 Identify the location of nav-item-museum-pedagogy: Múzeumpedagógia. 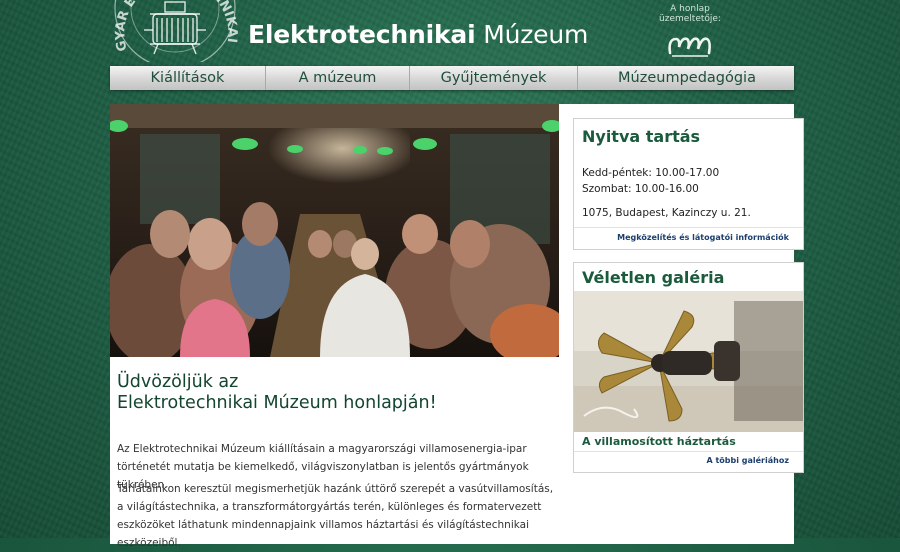
(687, 78).